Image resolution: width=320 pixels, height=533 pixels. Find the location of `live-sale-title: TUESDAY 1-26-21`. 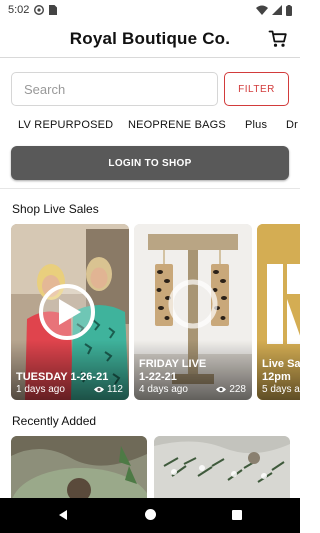

live-sale-title: TUESDAY 1-26-21 is located at coordinates (62, 377).